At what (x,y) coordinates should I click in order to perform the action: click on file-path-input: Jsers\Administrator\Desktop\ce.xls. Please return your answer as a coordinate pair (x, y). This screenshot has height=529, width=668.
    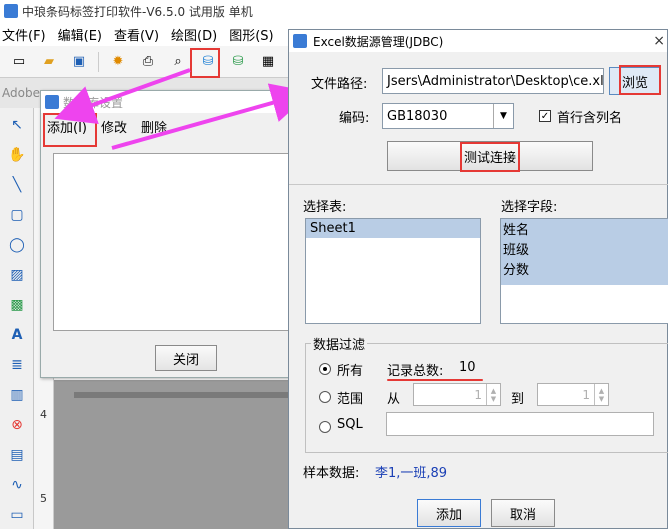
    Looking at the image, I should click on (493, 81).